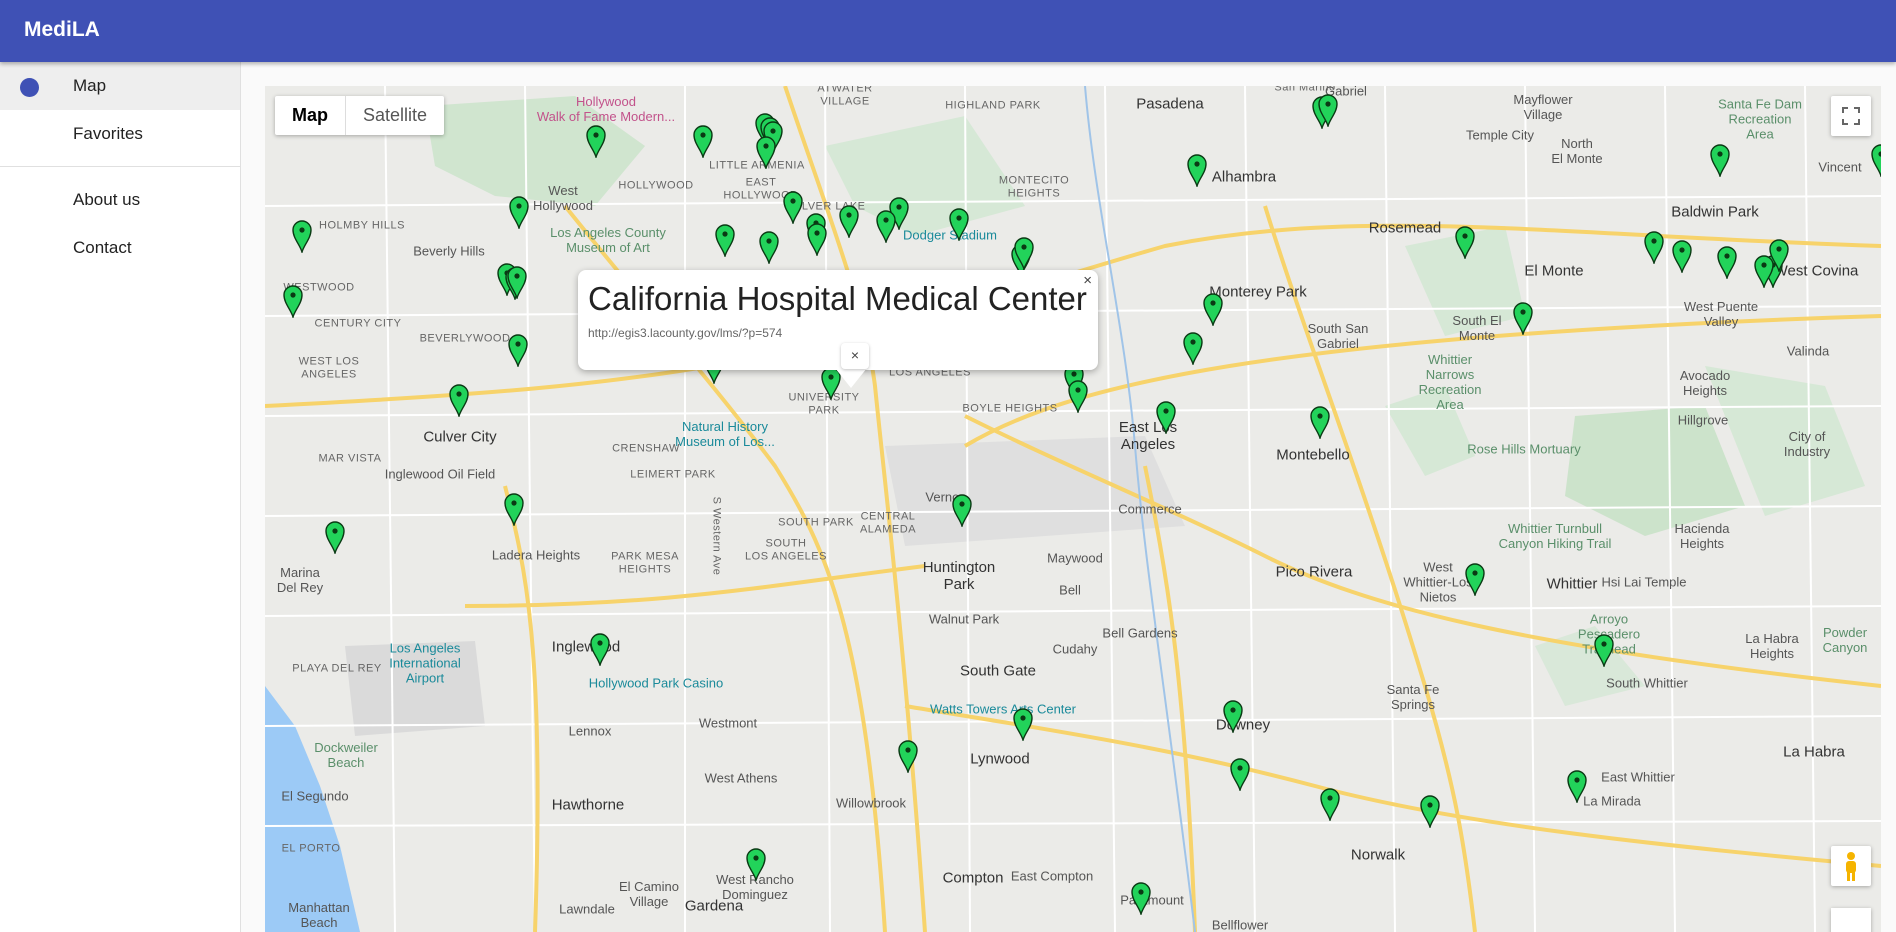 The height and width of the screenshot is (932, 1896). What do you see at coordinates (786, 549) in the screenshot?
I see `map-label-south-la: SOUTH LOS ANGELES` at bounding box center [786, 549].